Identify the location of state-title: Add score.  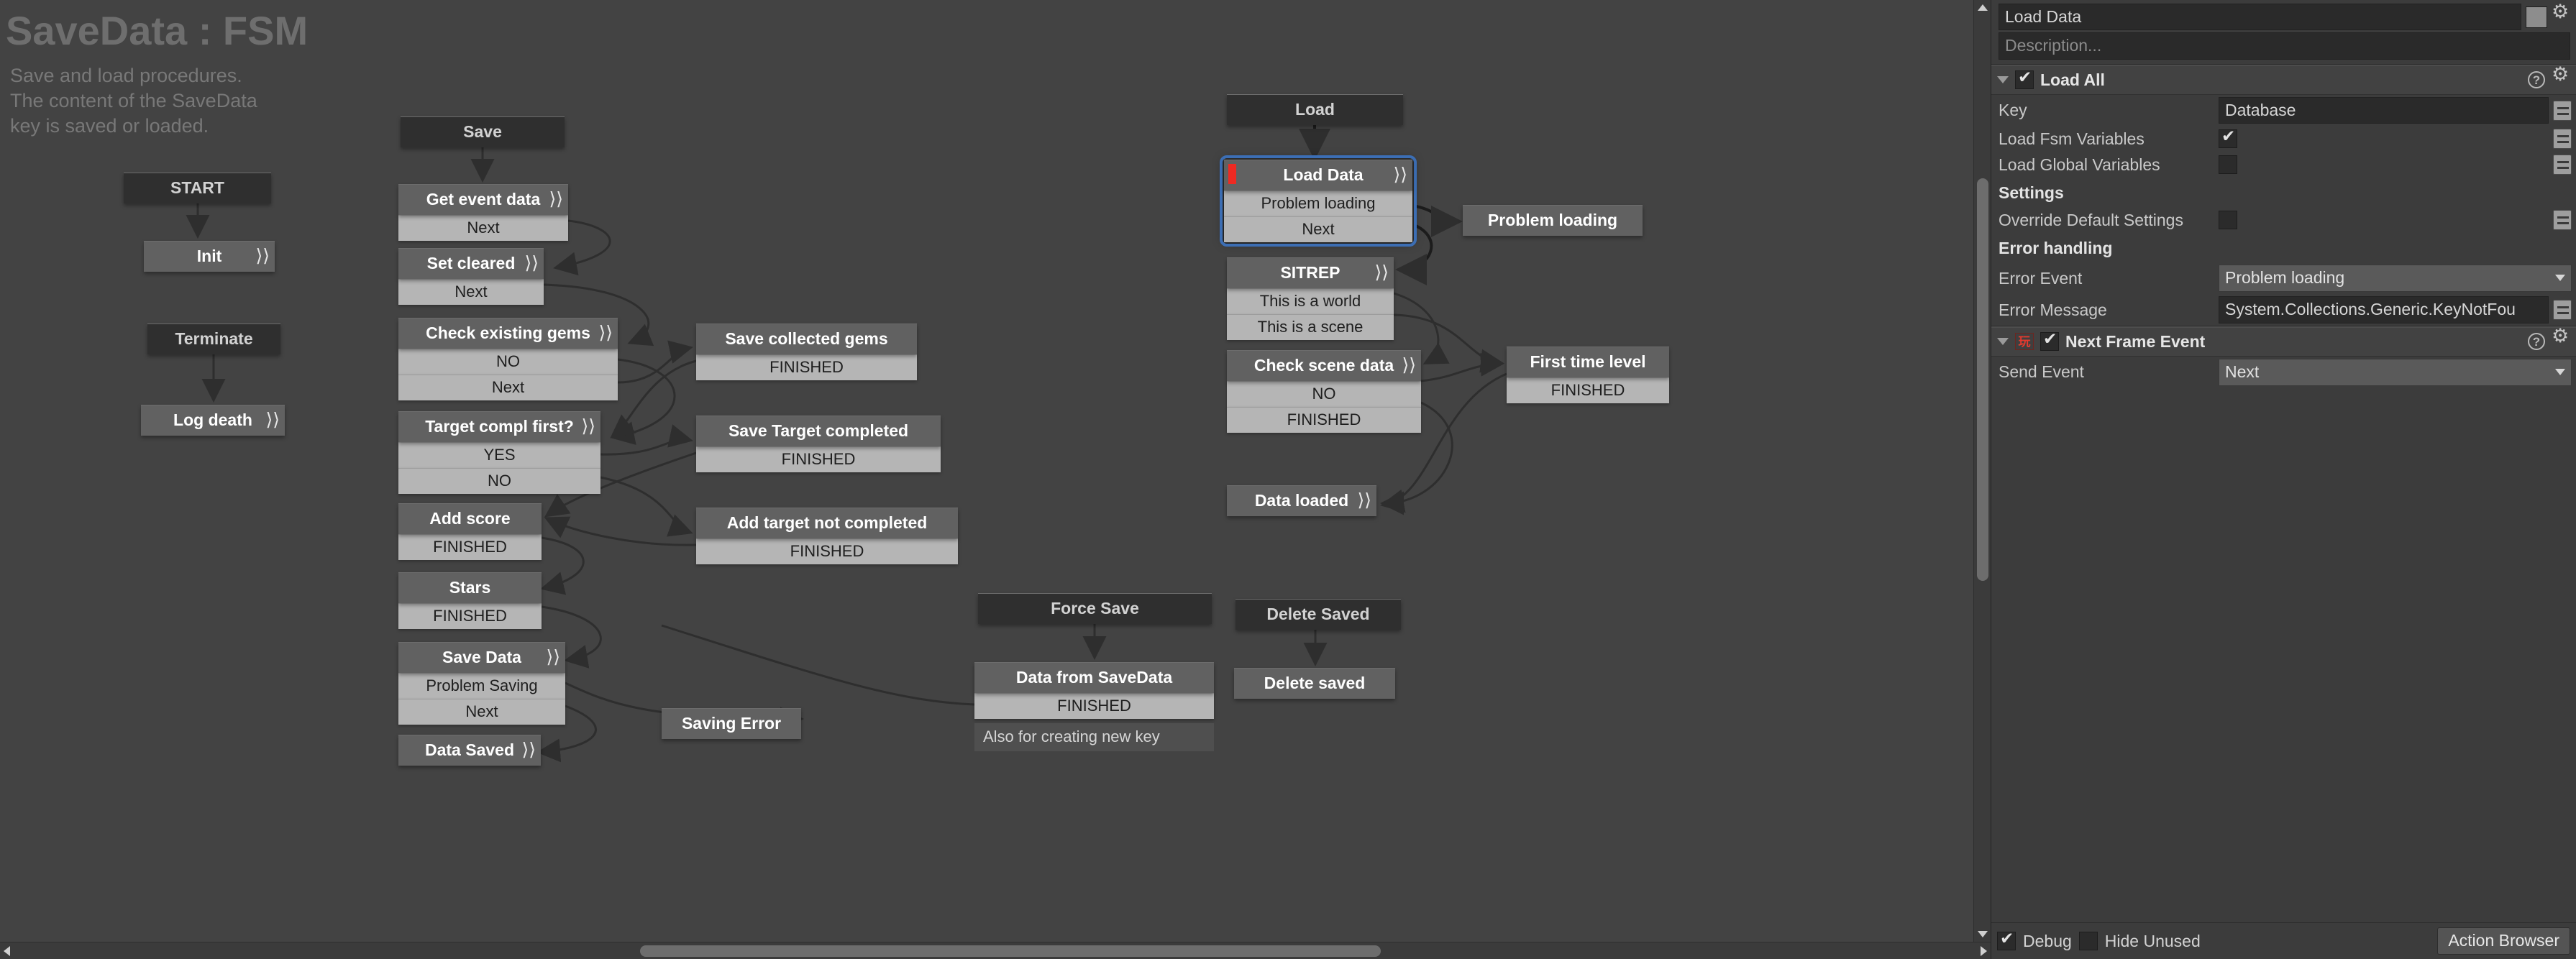
(470, 518).